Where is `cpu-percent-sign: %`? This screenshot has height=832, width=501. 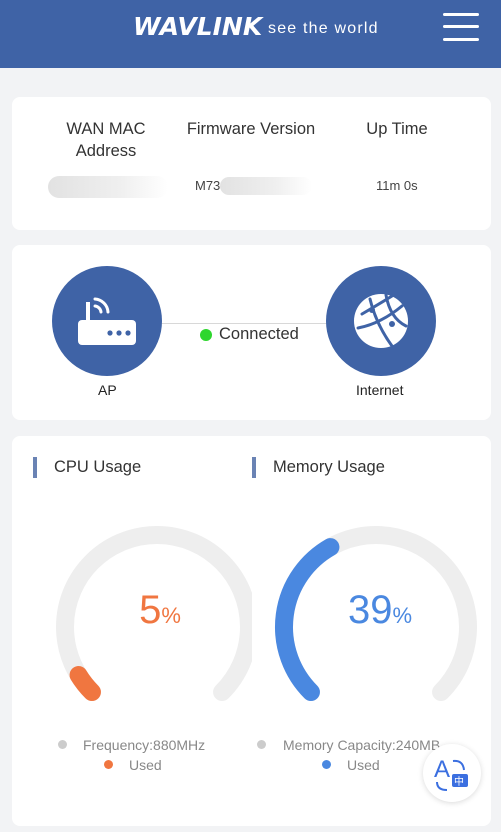
cpu-percent-sign: % is located at coordinates (171, 615).